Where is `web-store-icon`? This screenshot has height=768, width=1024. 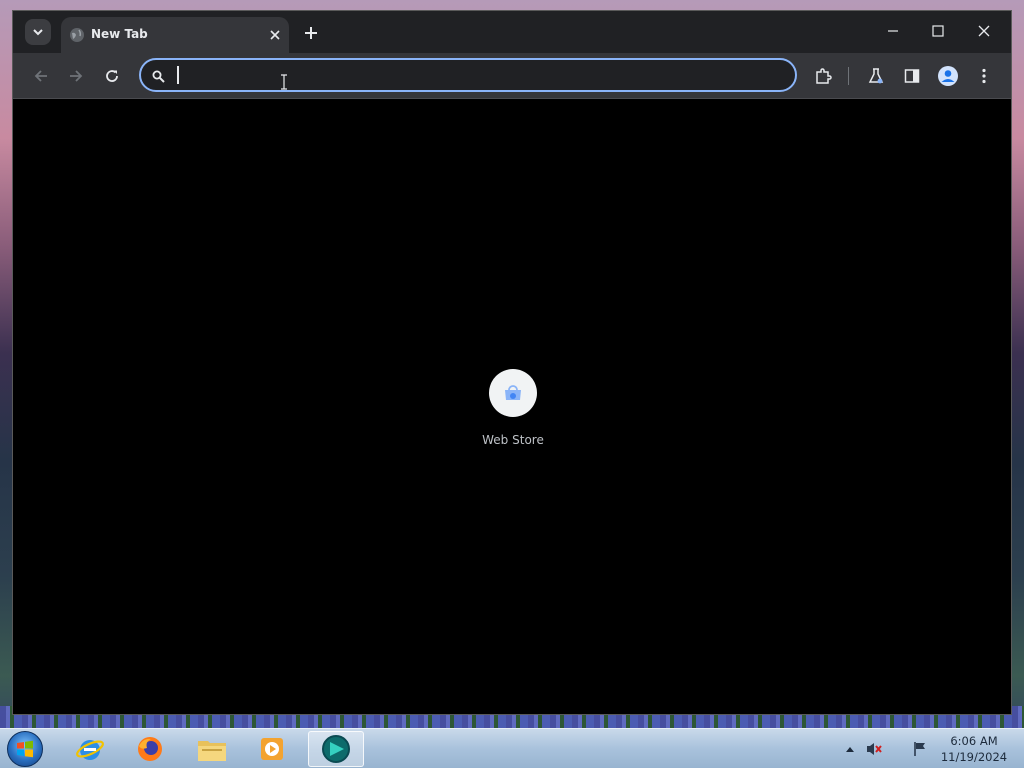
web-store-icon is located at coordinates (513, 392).